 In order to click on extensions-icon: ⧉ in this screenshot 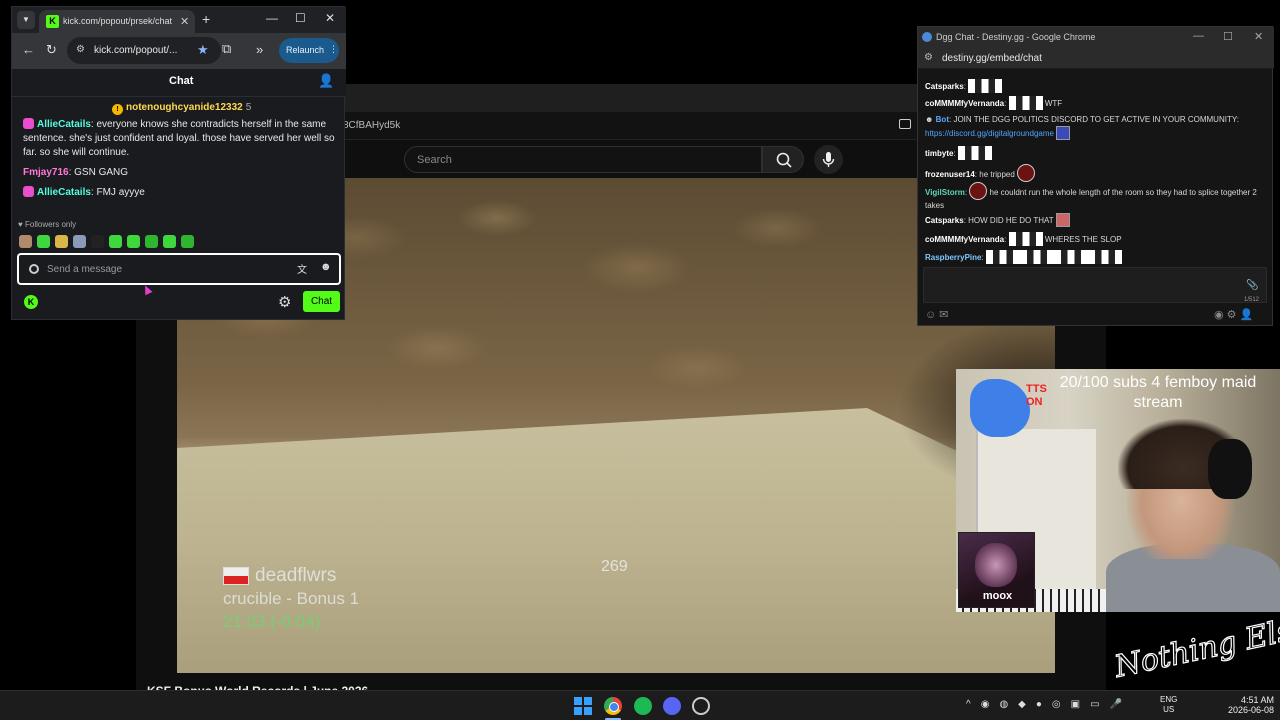, I will do `click(226, 49)`.